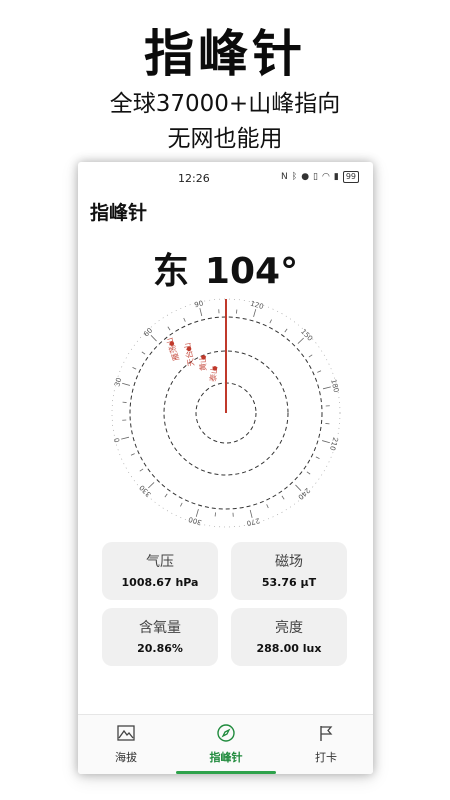  Describe the element at coordinates (202, 363) in the screenshot. I see `peak-label: 黄山` at that location.